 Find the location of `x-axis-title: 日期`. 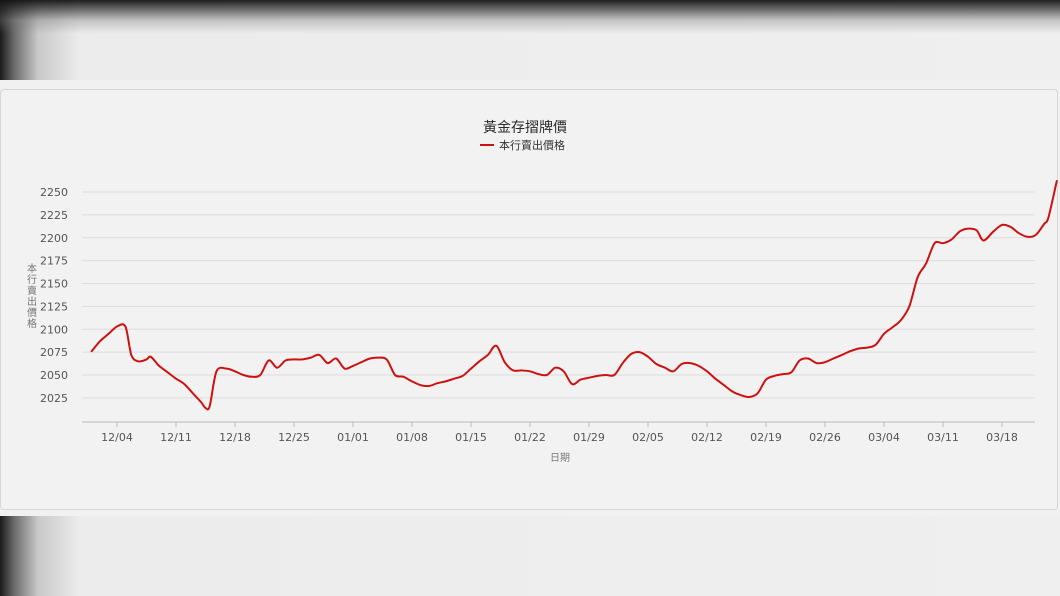

x-axis-title: 日期 is located at coordinates (560, 458).